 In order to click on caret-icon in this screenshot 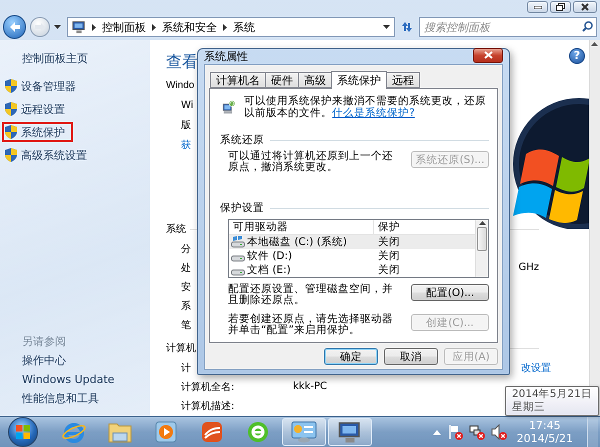, I will do `click(58, 27)`.